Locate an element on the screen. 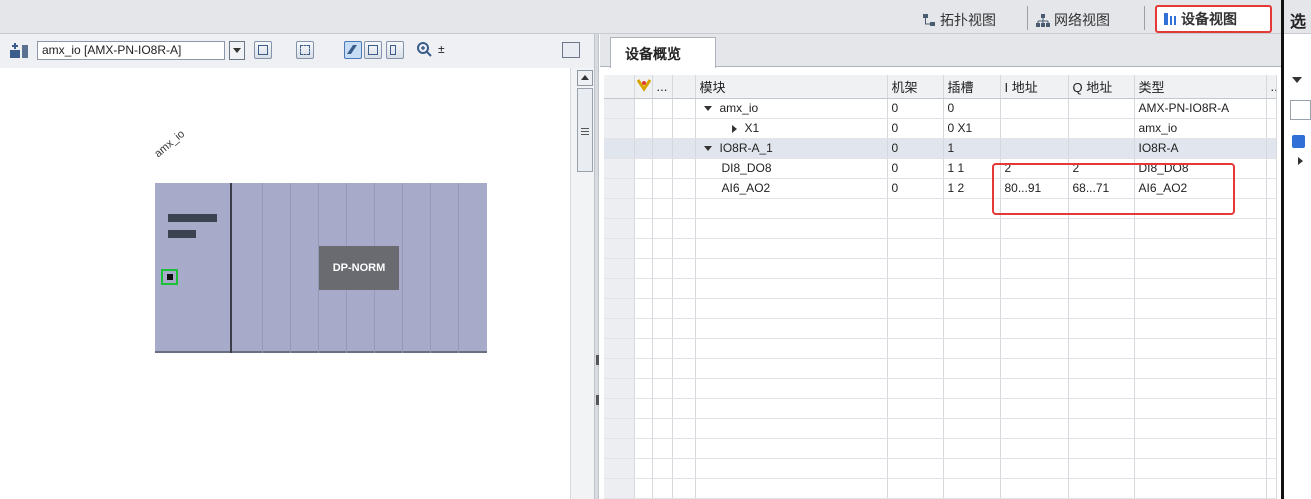 This screenshot has height=499, width=1311. panel-toggle-icon is located at coordinates (571, 50).